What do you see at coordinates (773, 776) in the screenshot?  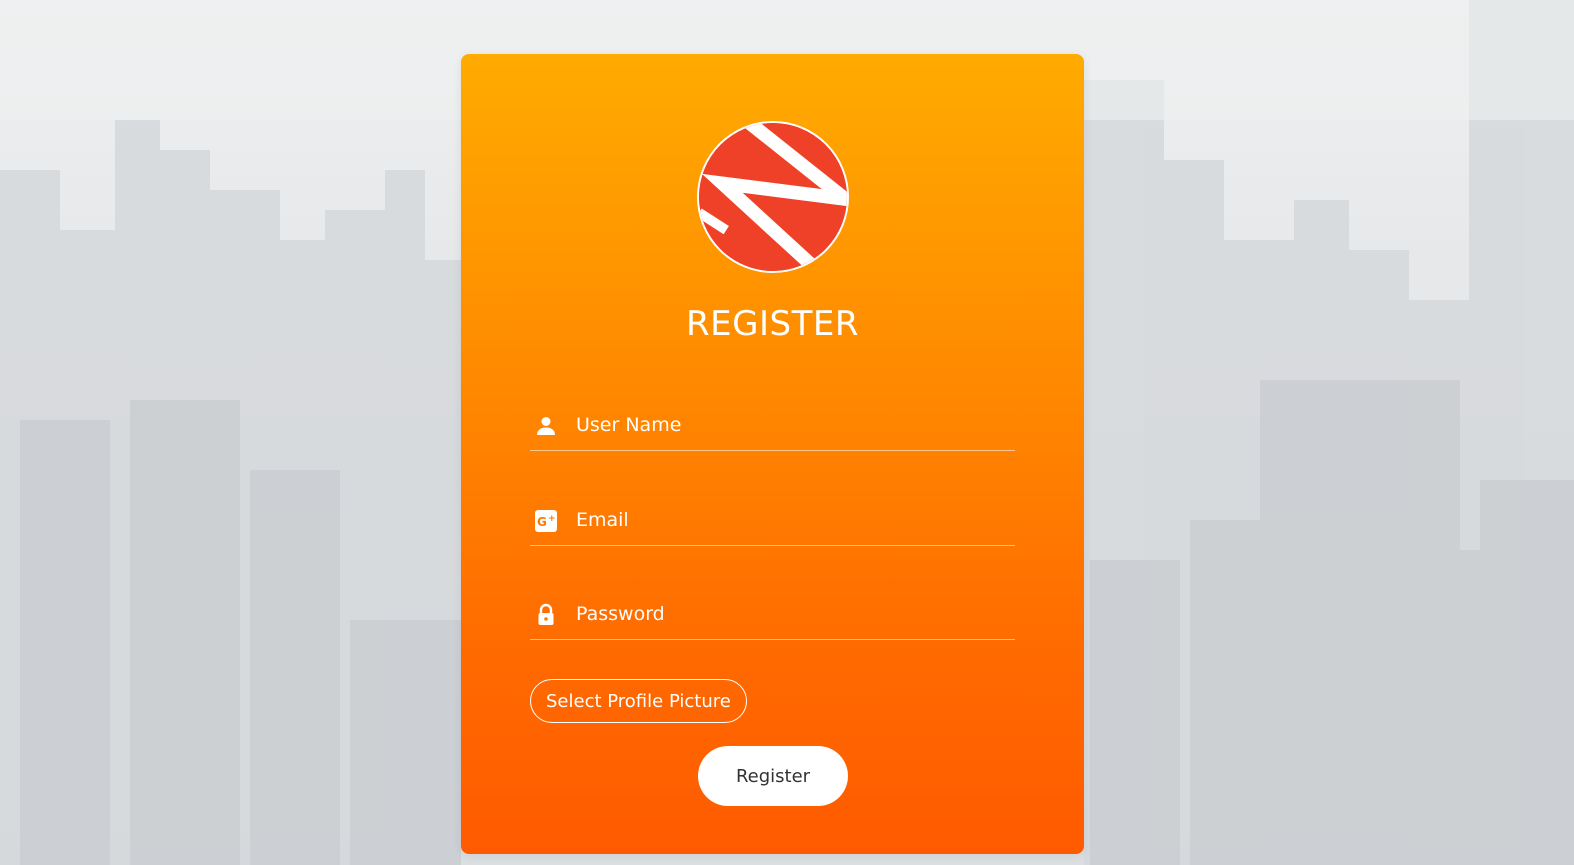 I see `register-button: Register` at bounding box center [773, 776].